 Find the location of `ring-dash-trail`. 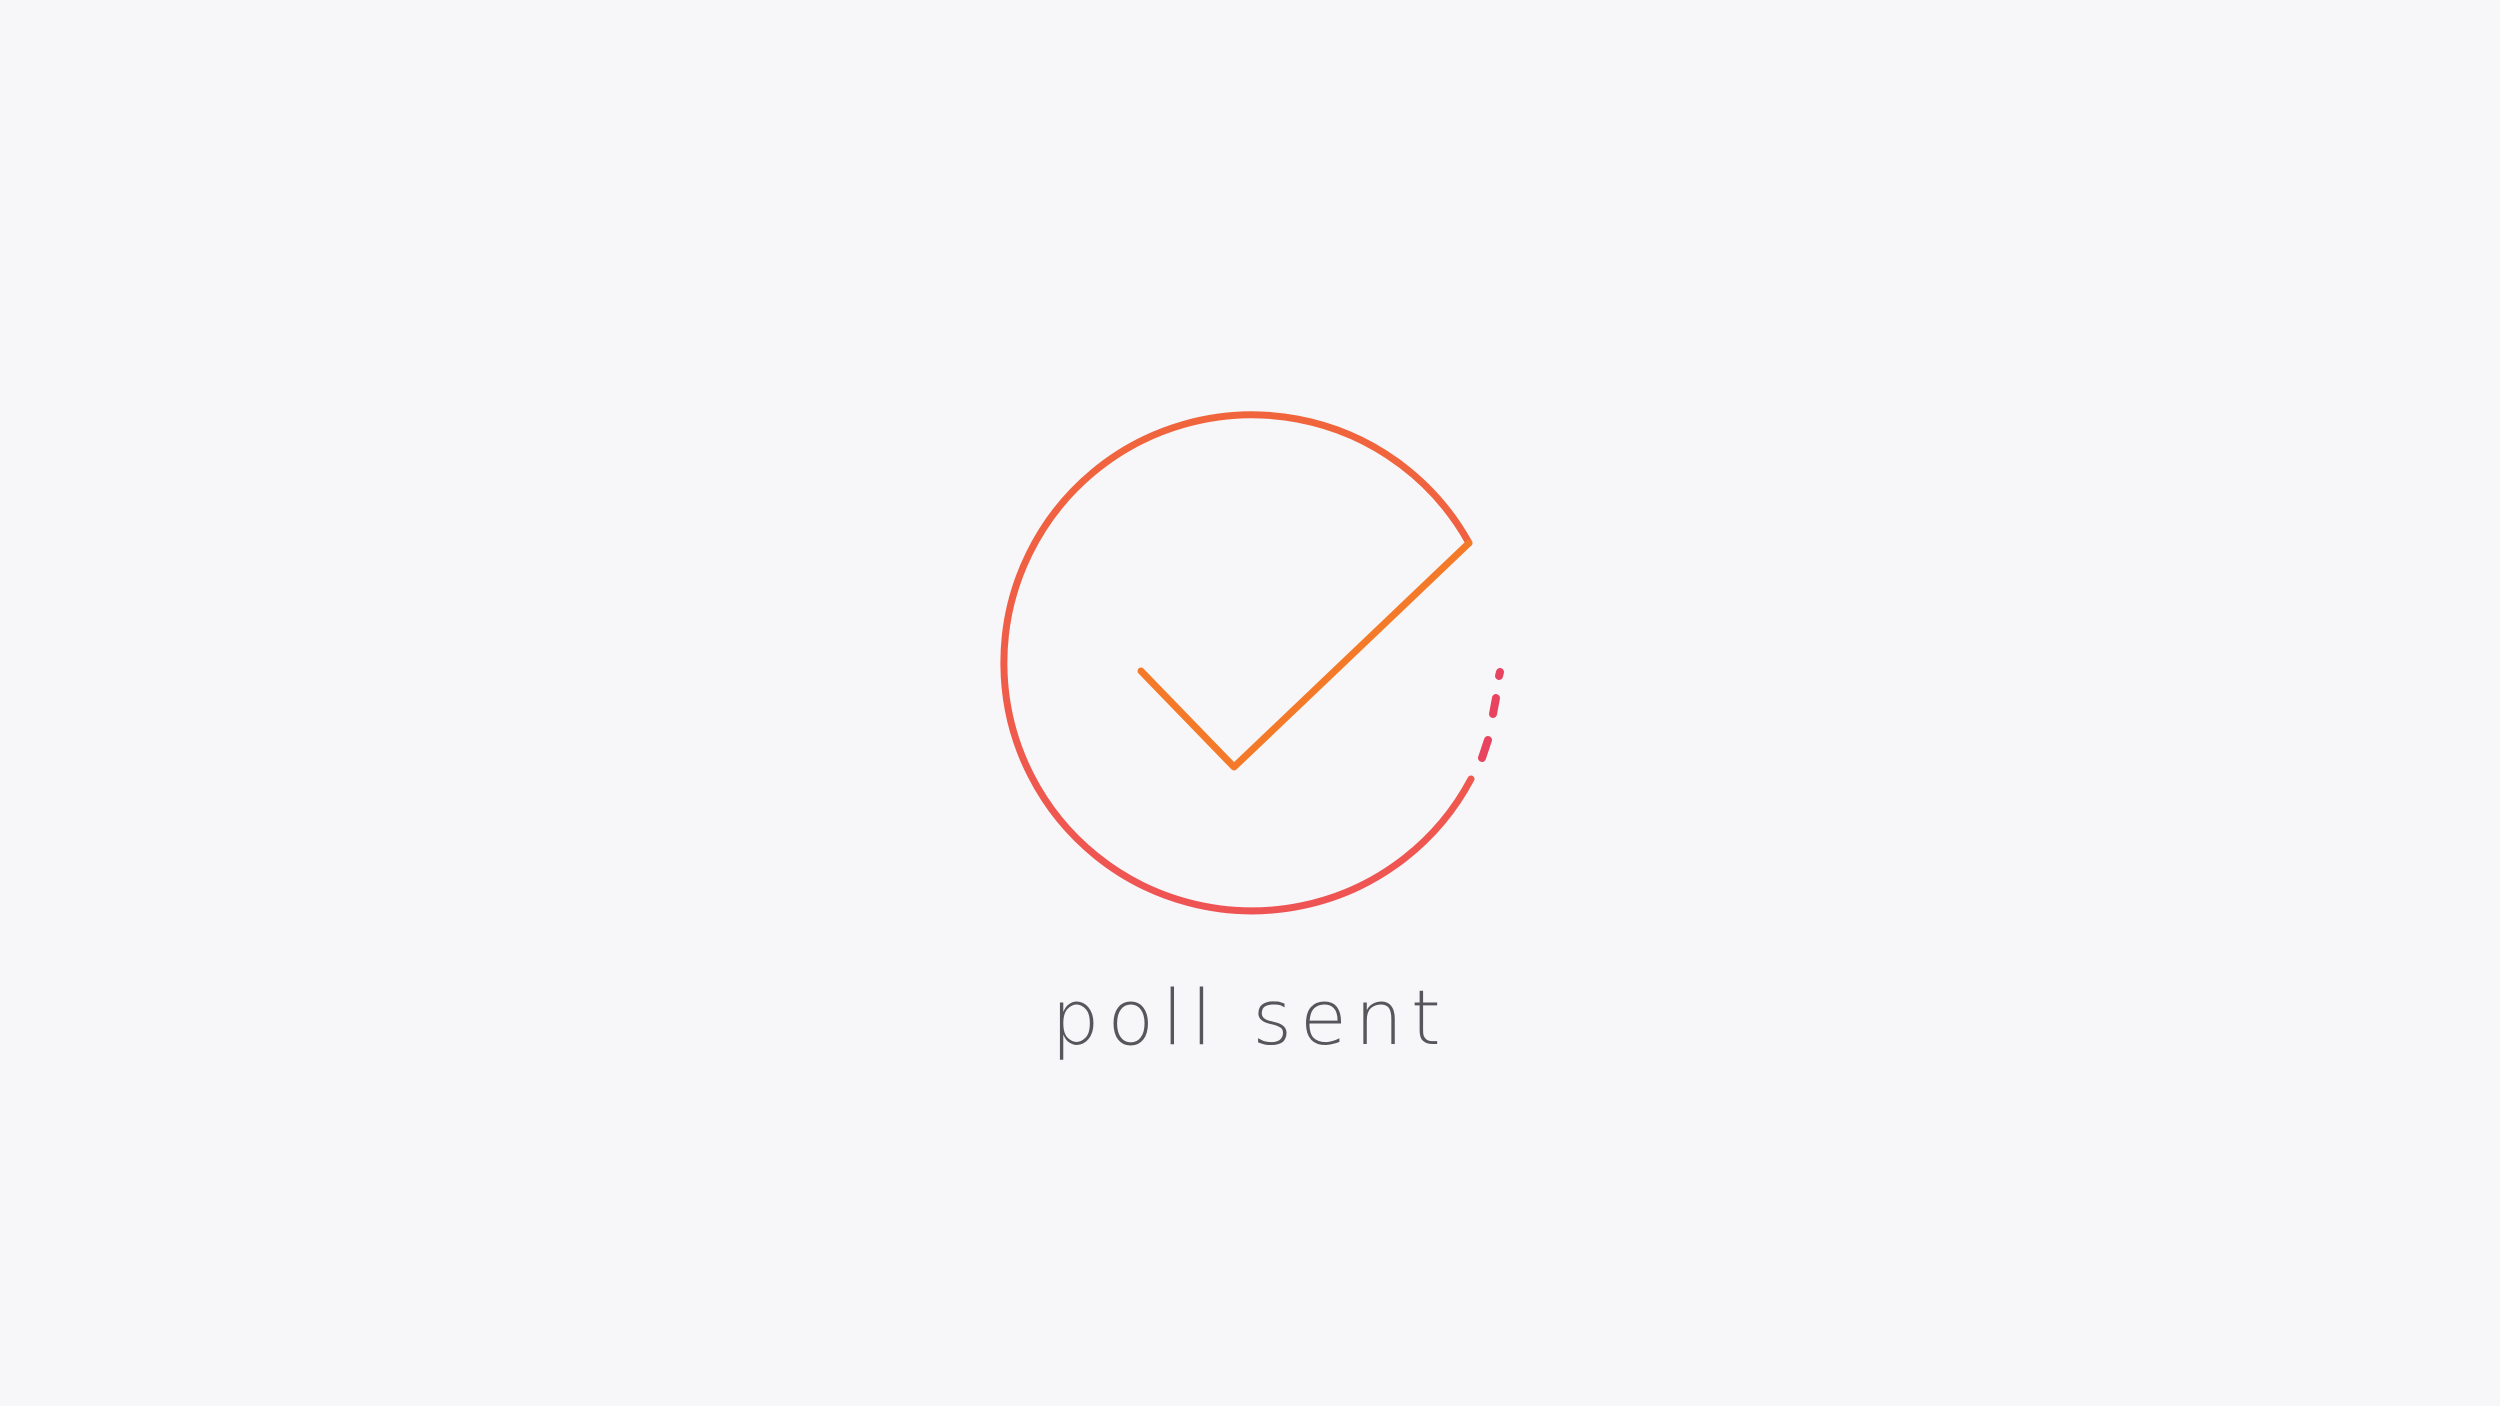

ring-dash-trail is located at coordinates (1491, 715).